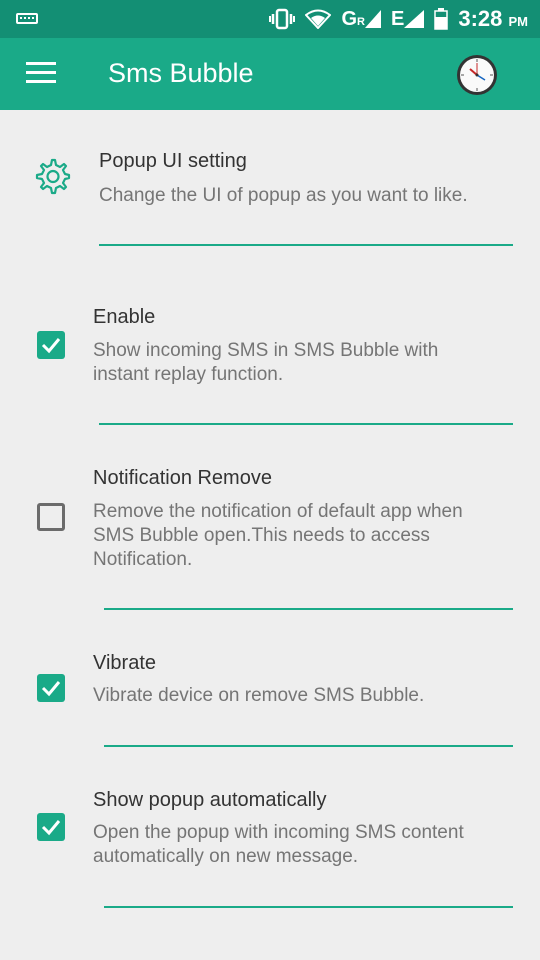 This screenshot has height=960, width=540. Describe the element at coordinates (125, 663) in the screenshot. I see `pref-title: Vibrate` at that location.